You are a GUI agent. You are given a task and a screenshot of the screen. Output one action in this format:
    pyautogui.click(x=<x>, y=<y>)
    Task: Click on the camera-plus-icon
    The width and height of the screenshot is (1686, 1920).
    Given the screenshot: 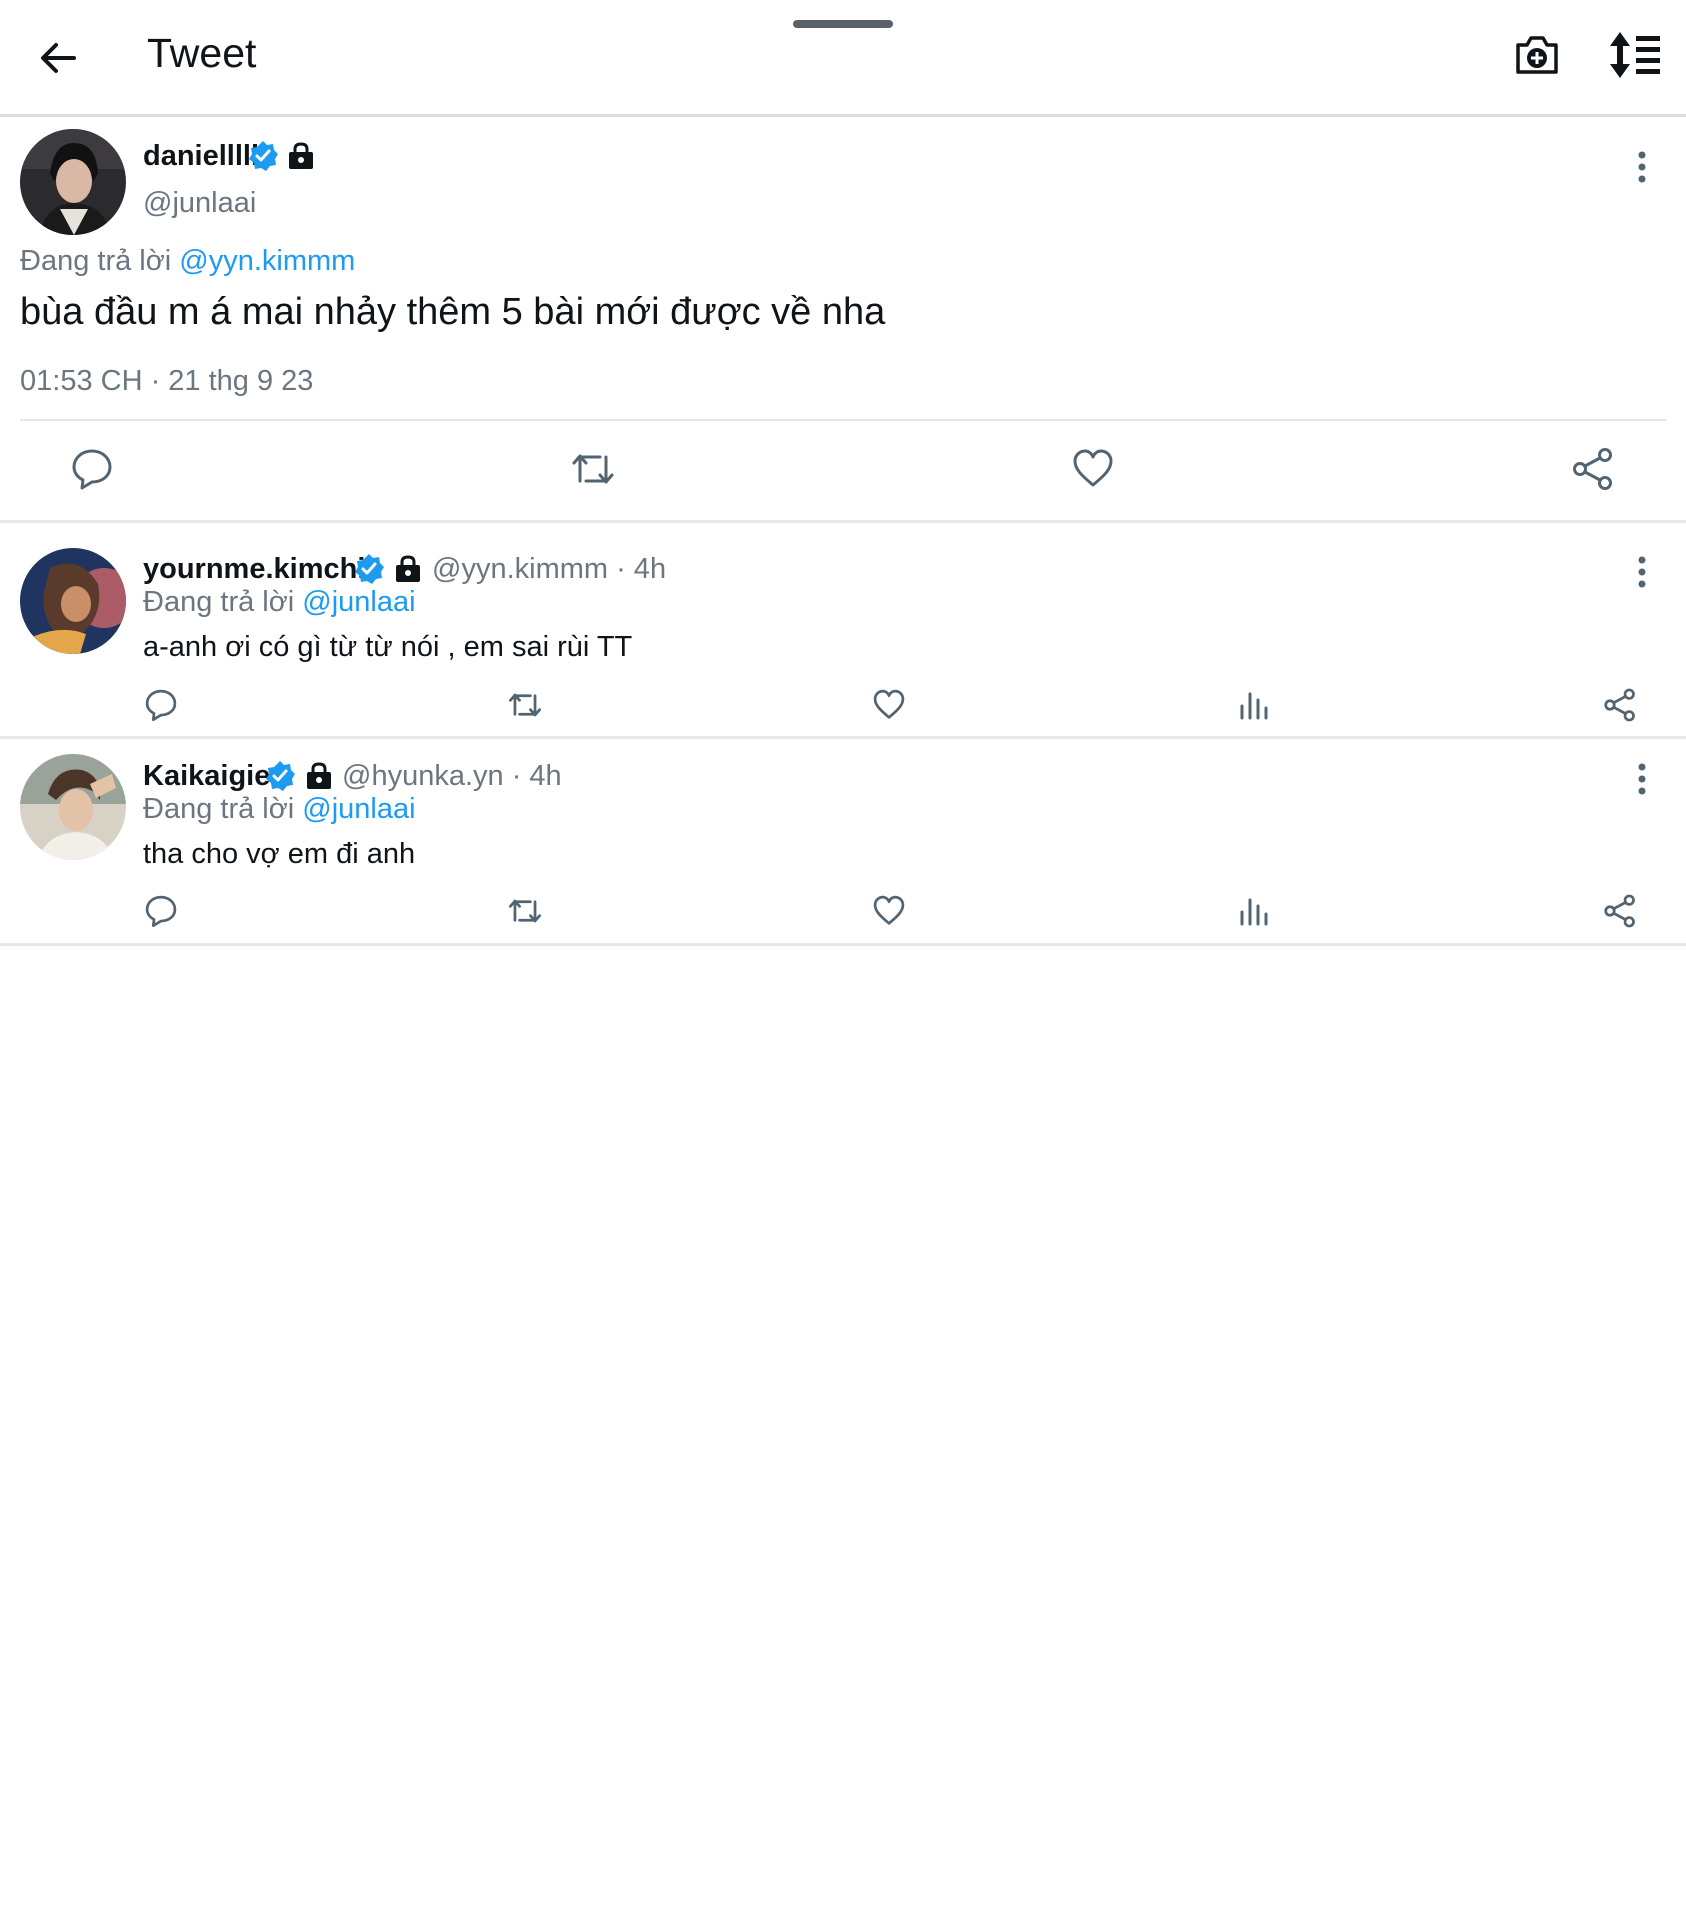 What is the action you would take?
    pyautogui.click(x=1537, y=55)
    